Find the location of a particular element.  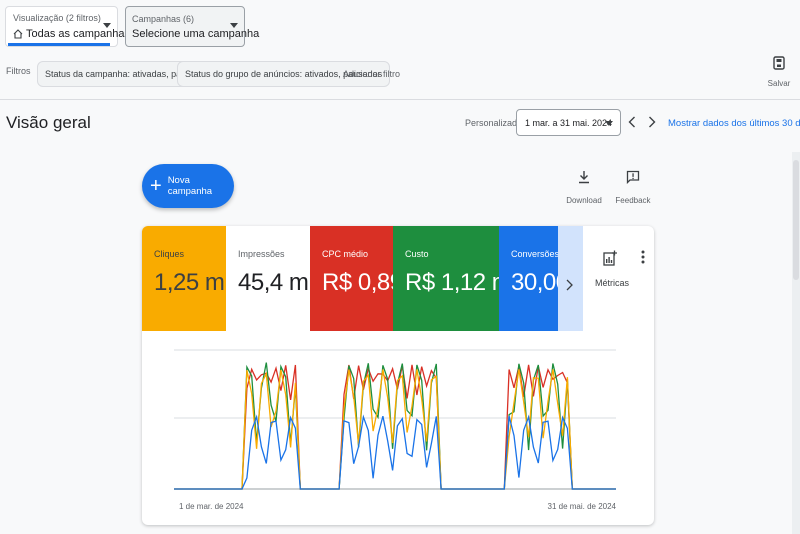

metric-label: CPC médio is located at coordinates (345, 254).